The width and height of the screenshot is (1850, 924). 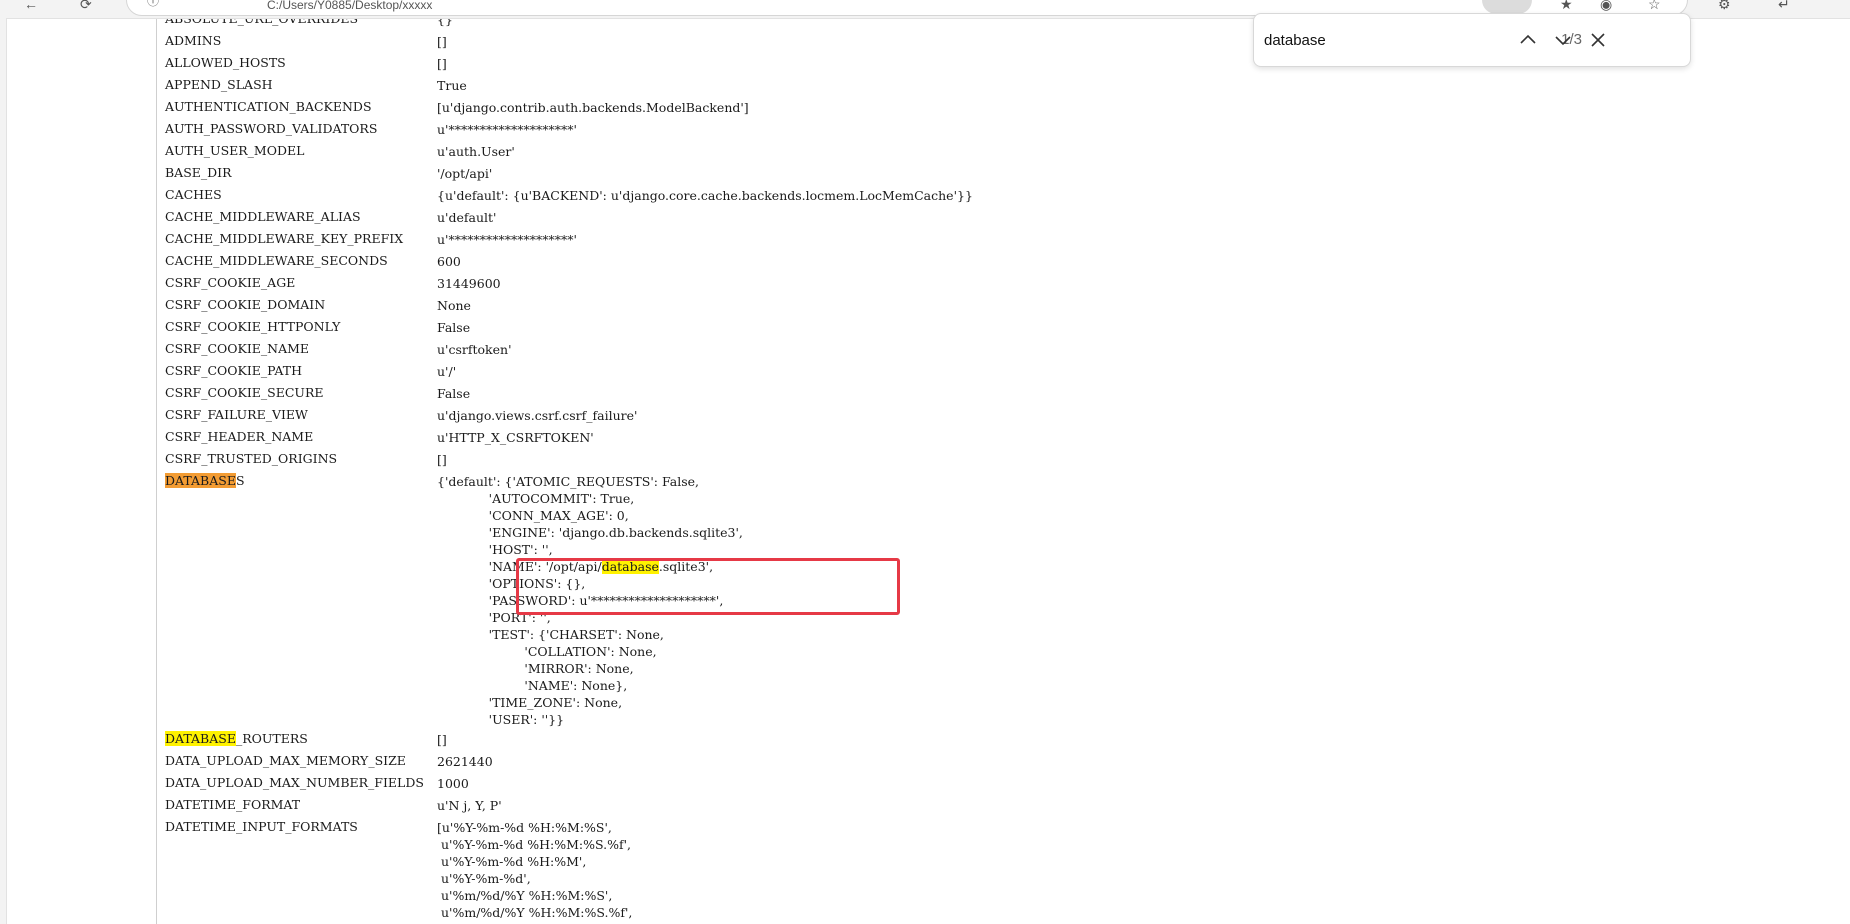 I want to click on value-line: u'%Y-%m-%d %H:%M:%S.%f',, so click(x=534, y=844).